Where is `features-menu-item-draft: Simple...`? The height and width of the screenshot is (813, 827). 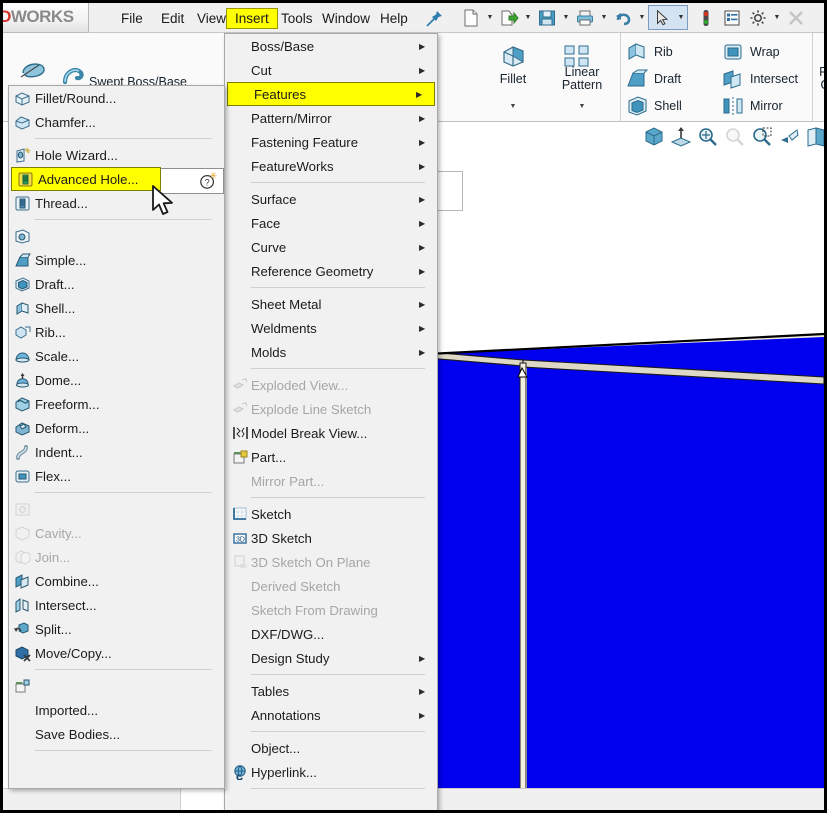
features-menu-item-draft: Simple... is located at coordinates (116, 260).